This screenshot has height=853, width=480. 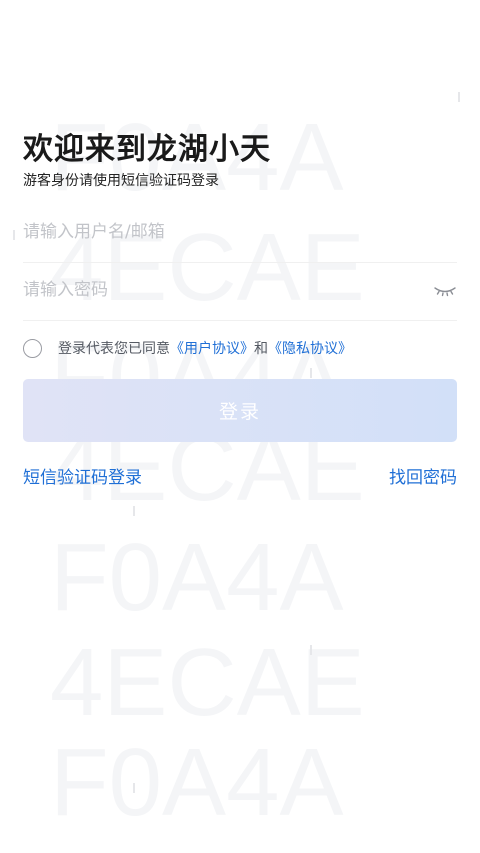 What do you see at coordinates (240, 410) in the screenshot?
I see `login-button: 登录` at bounding box center [240, 410].